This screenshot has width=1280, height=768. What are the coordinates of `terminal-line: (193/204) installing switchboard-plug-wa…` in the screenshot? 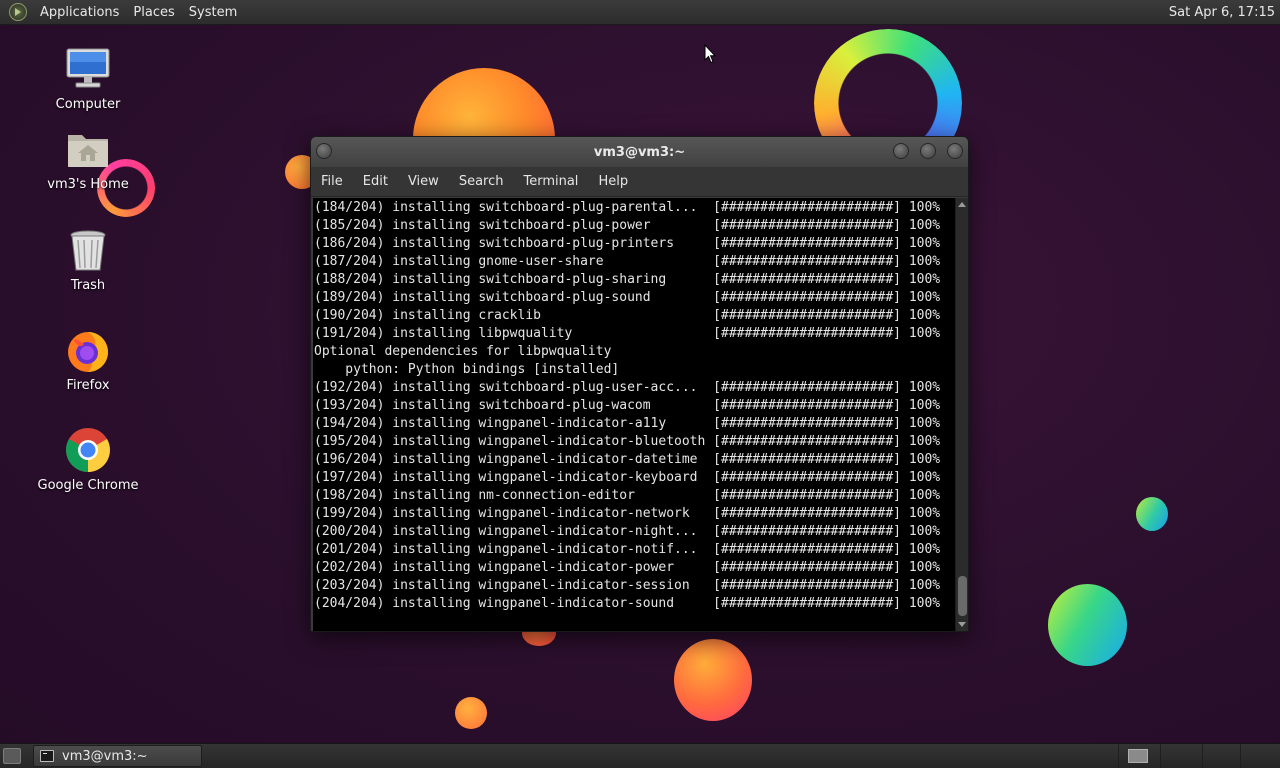 It's located at (627, 405).